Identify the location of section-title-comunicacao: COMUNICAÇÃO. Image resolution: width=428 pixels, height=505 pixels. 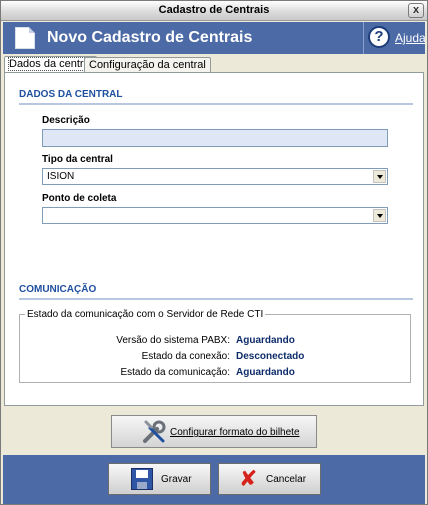
(58, 289).